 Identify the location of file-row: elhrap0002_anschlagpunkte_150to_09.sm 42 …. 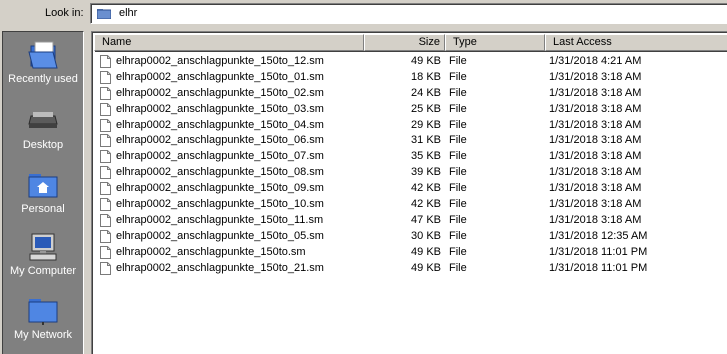
(410, 189).